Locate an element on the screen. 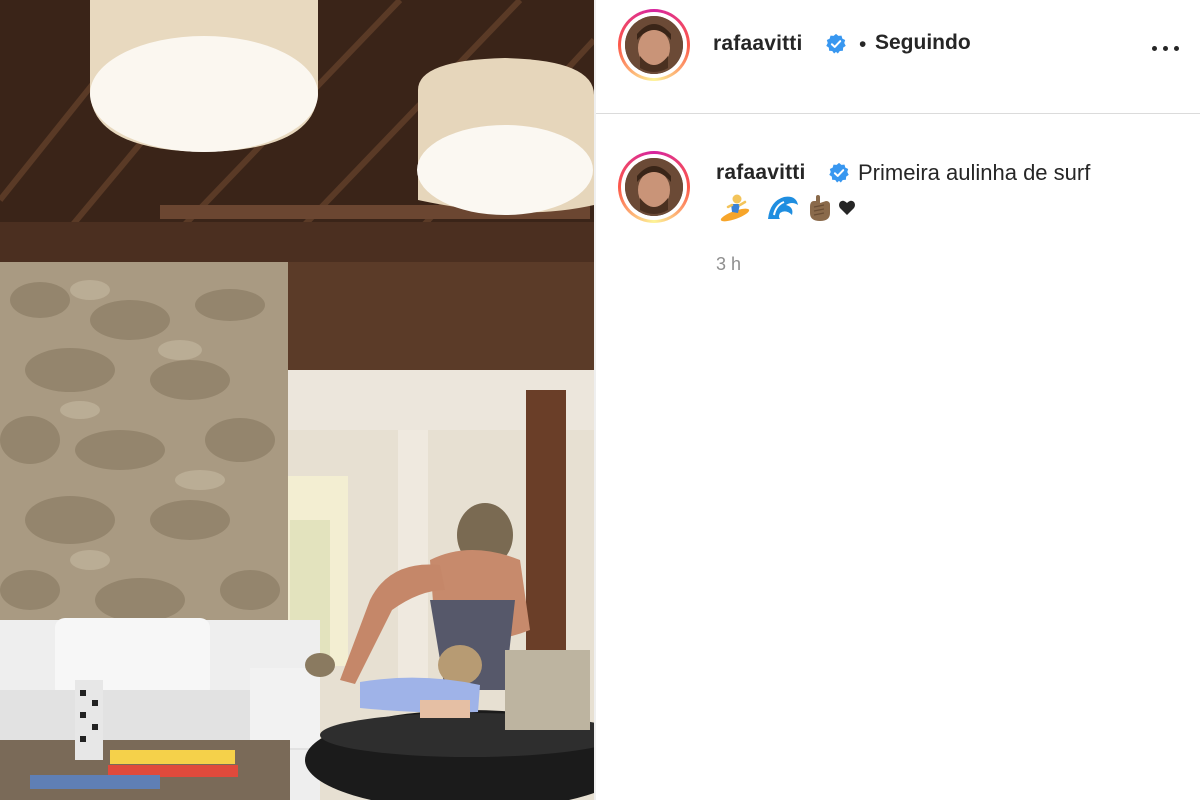 The image size is (1200, 800). more-options-icon is located at coordinates (1168, 48).